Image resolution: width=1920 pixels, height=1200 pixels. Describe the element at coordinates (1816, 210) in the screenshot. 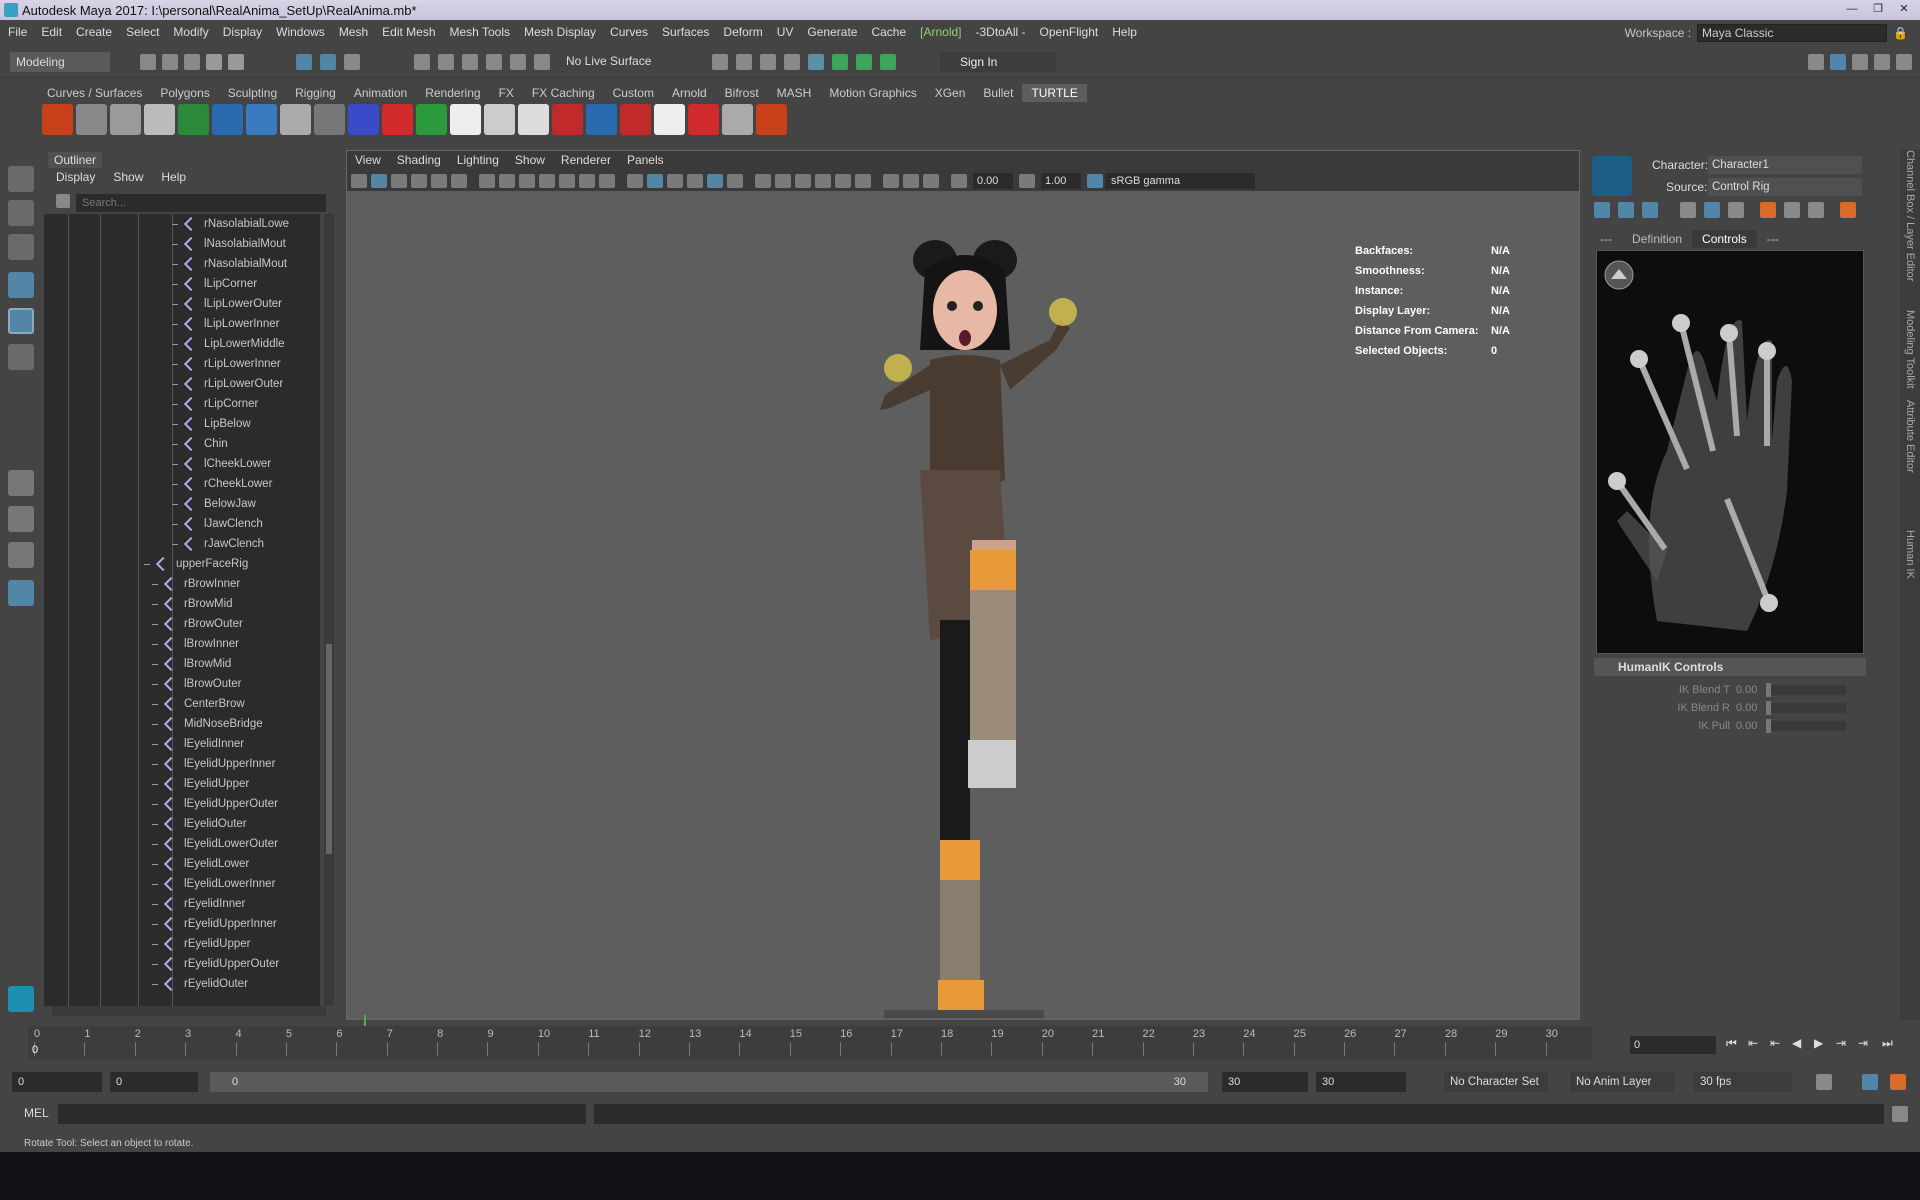

I see `pin-all-icon` at that location.